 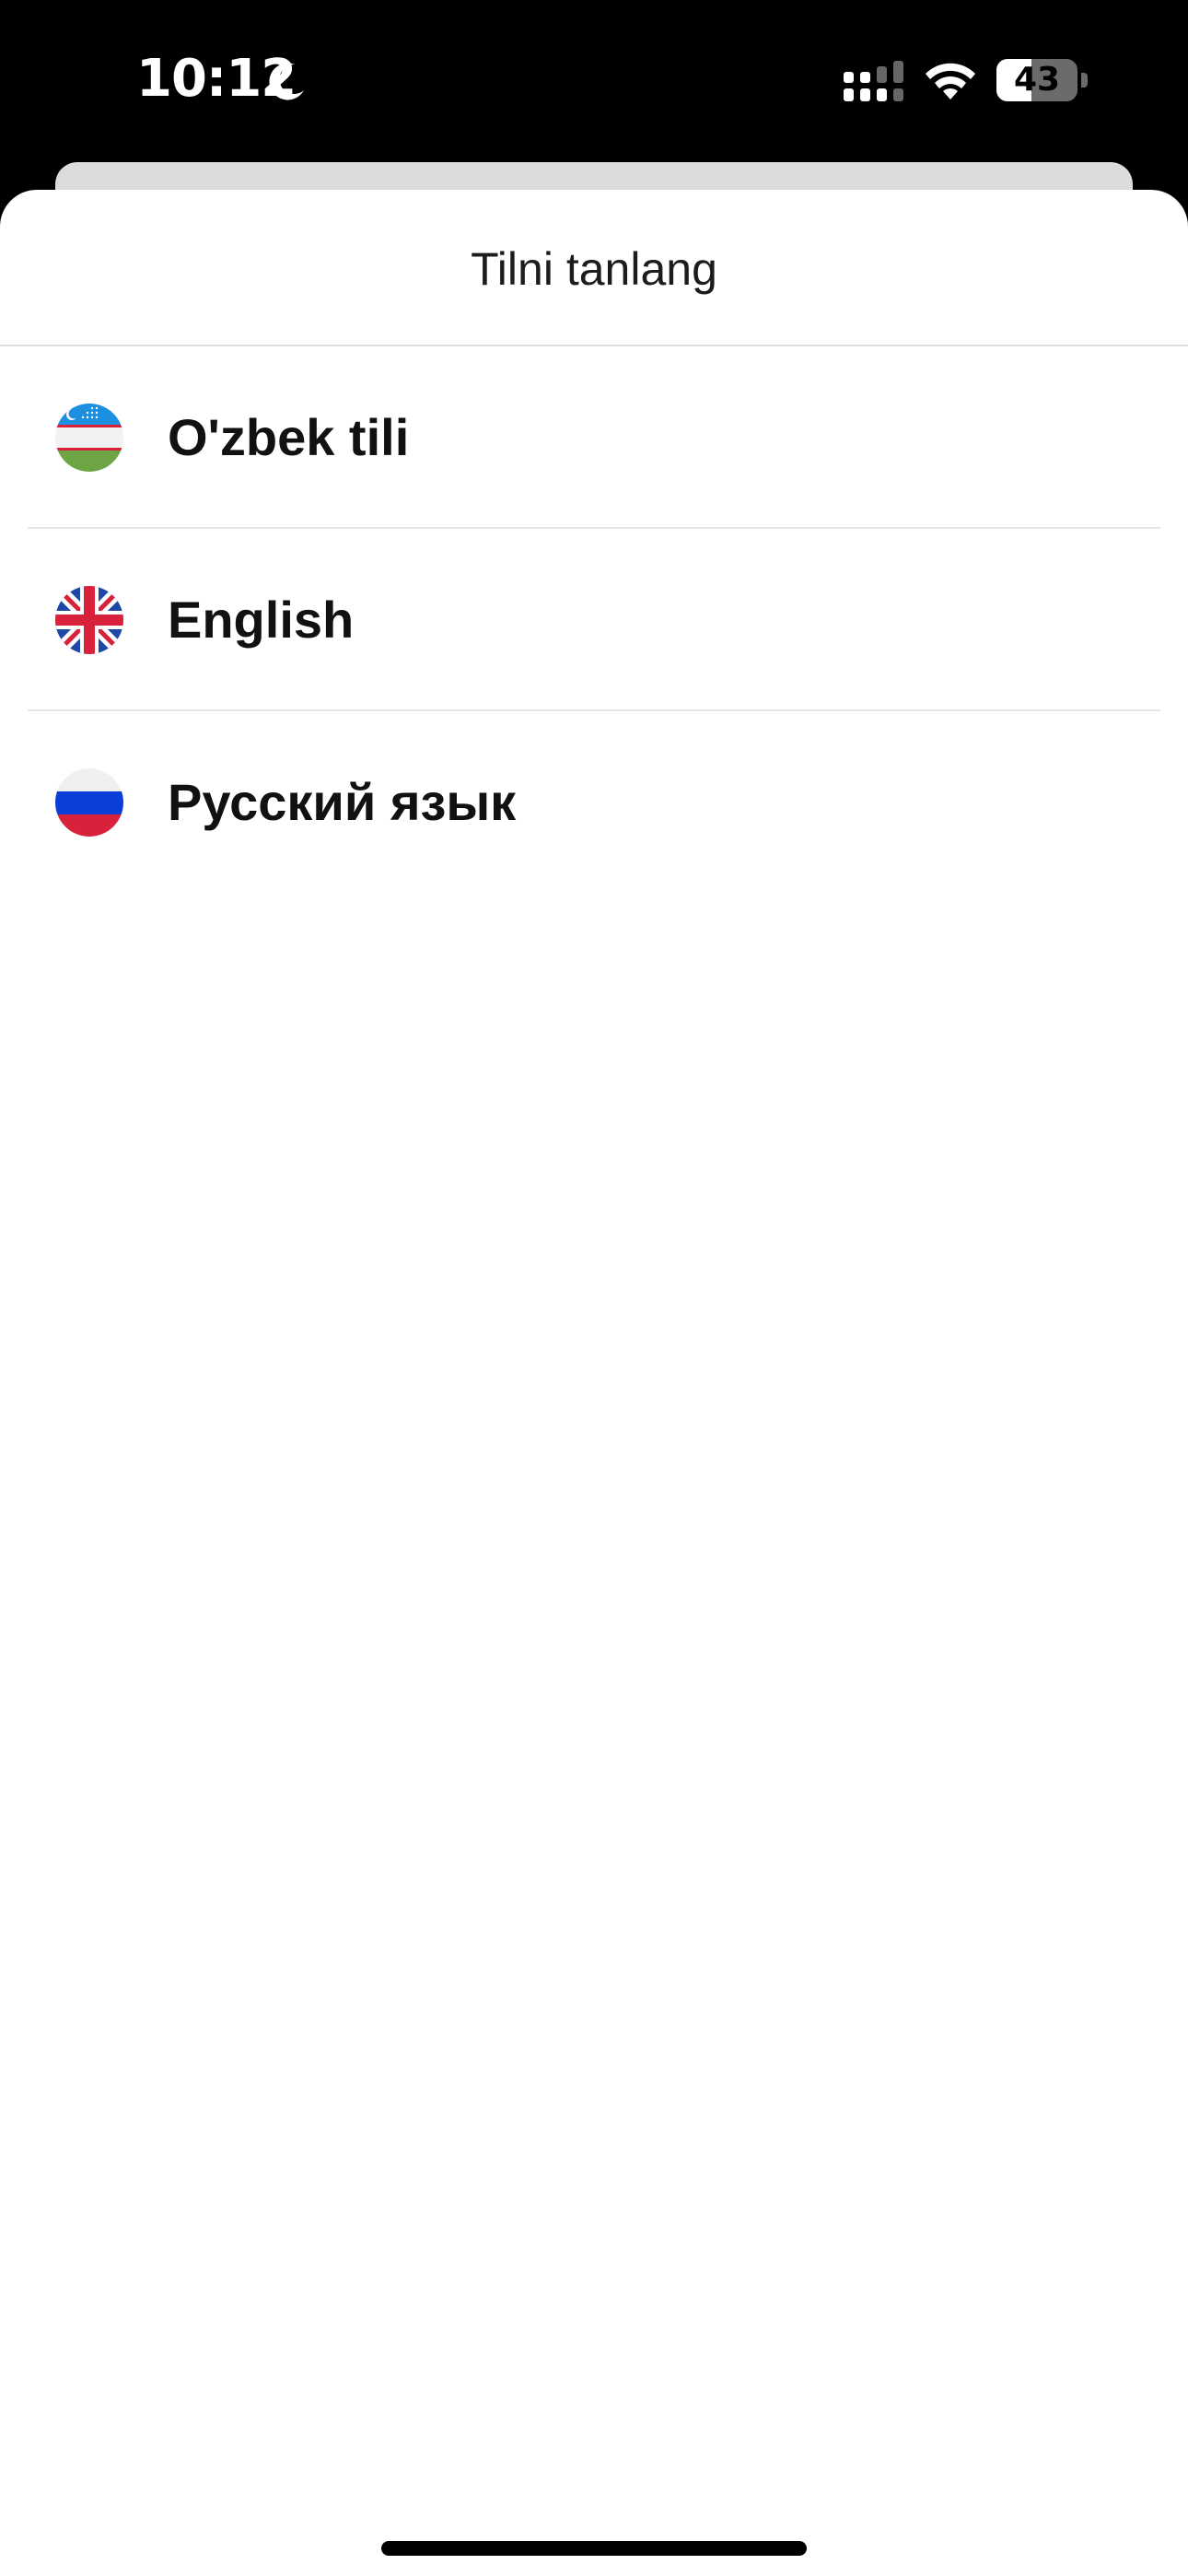 What do you see at coordinates (594, 802) in the screenshot?
I see `language-item-russian: Русский язык` at bounding box center [594, 802].